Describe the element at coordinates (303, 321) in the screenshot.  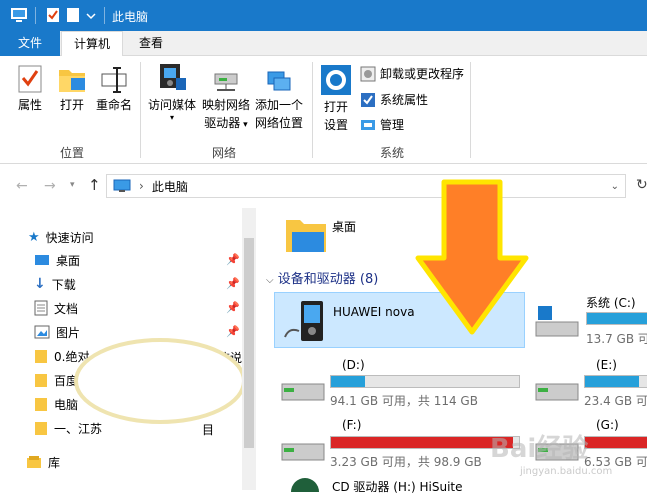
I see `media-player-icon` at that location.